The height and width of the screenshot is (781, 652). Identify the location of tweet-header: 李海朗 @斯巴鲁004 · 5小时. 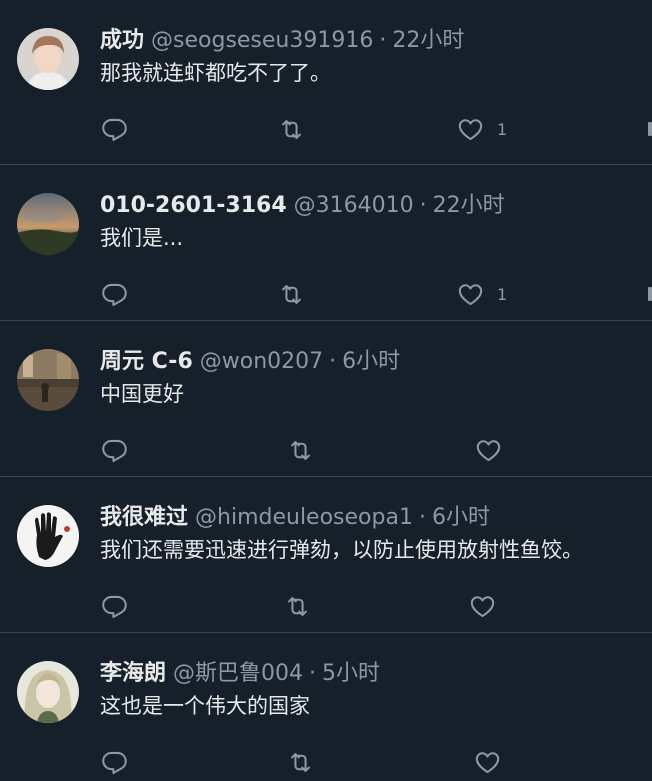
(376, 674).